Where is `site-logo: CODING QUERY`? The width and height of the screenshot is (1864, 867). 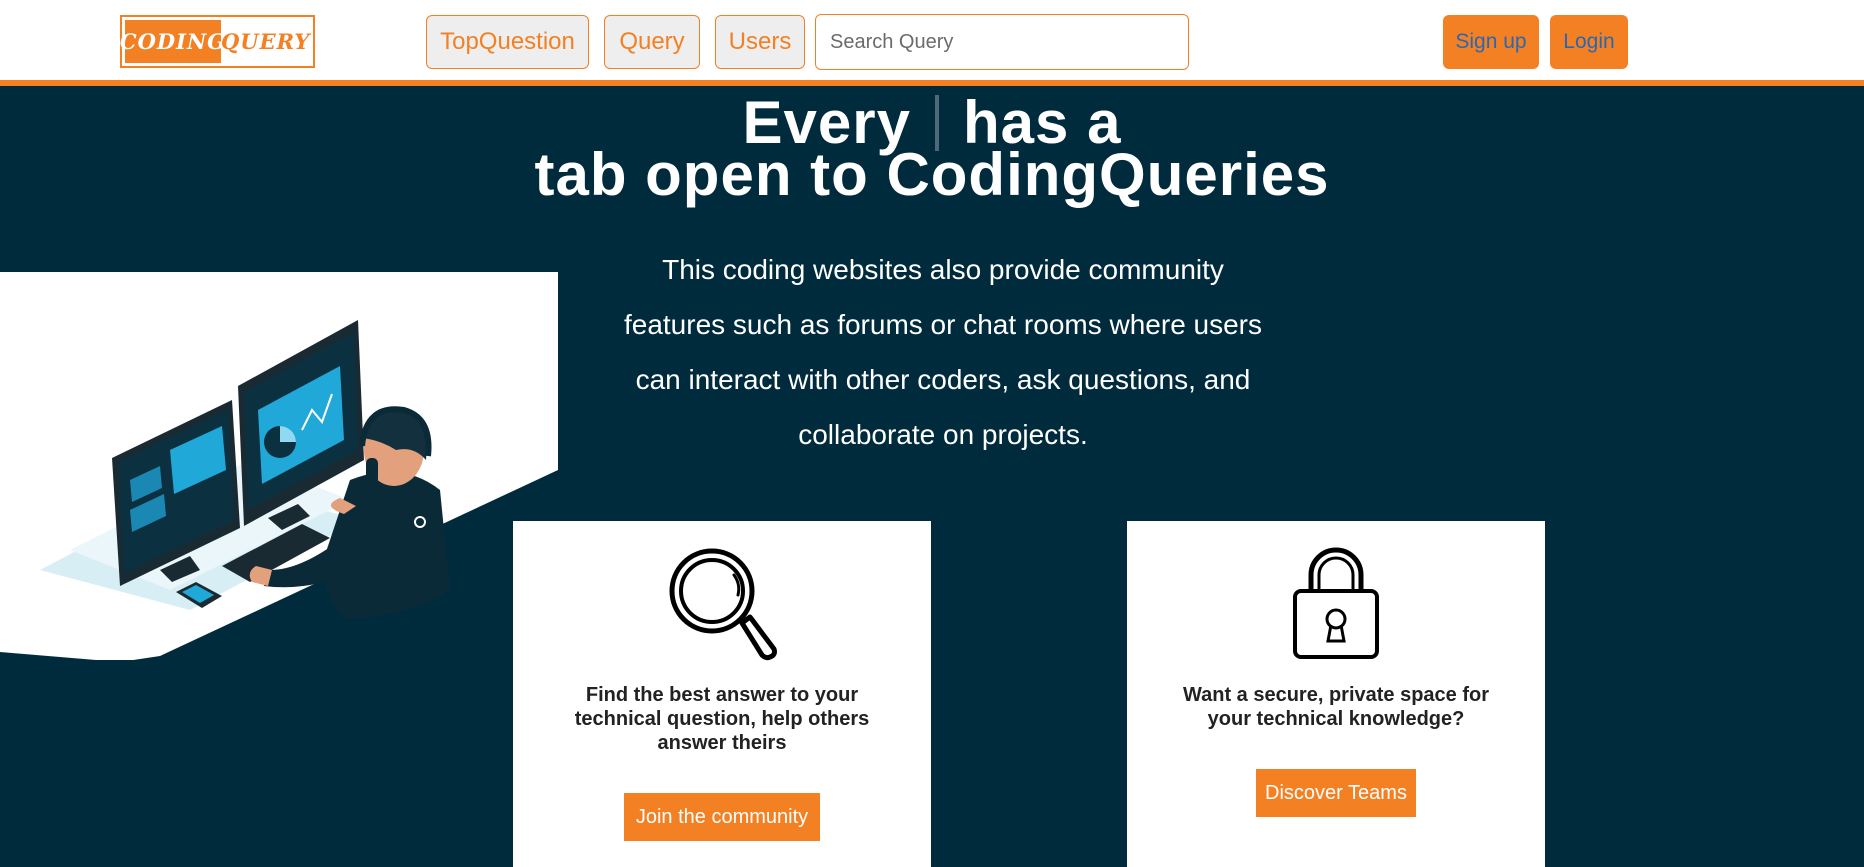
site-logo: CODING QUERY is located at coordinates (217, 41).